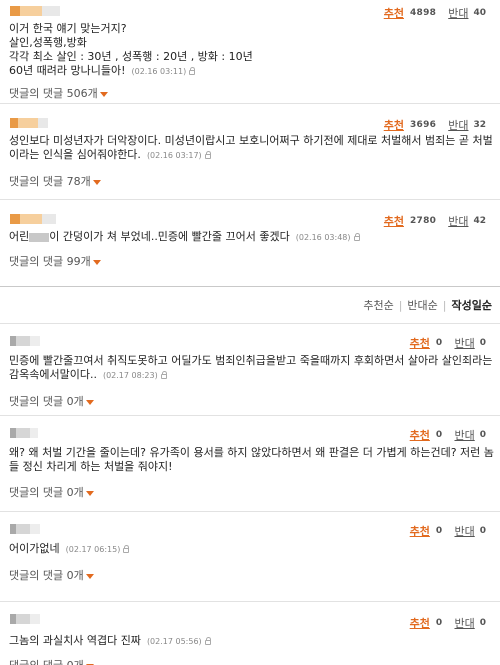  What do you see at coordinates (53, 374) in the screenshot?
I see `comment-line: 감옥속에서말이다..` at bounding box center [53, 374].